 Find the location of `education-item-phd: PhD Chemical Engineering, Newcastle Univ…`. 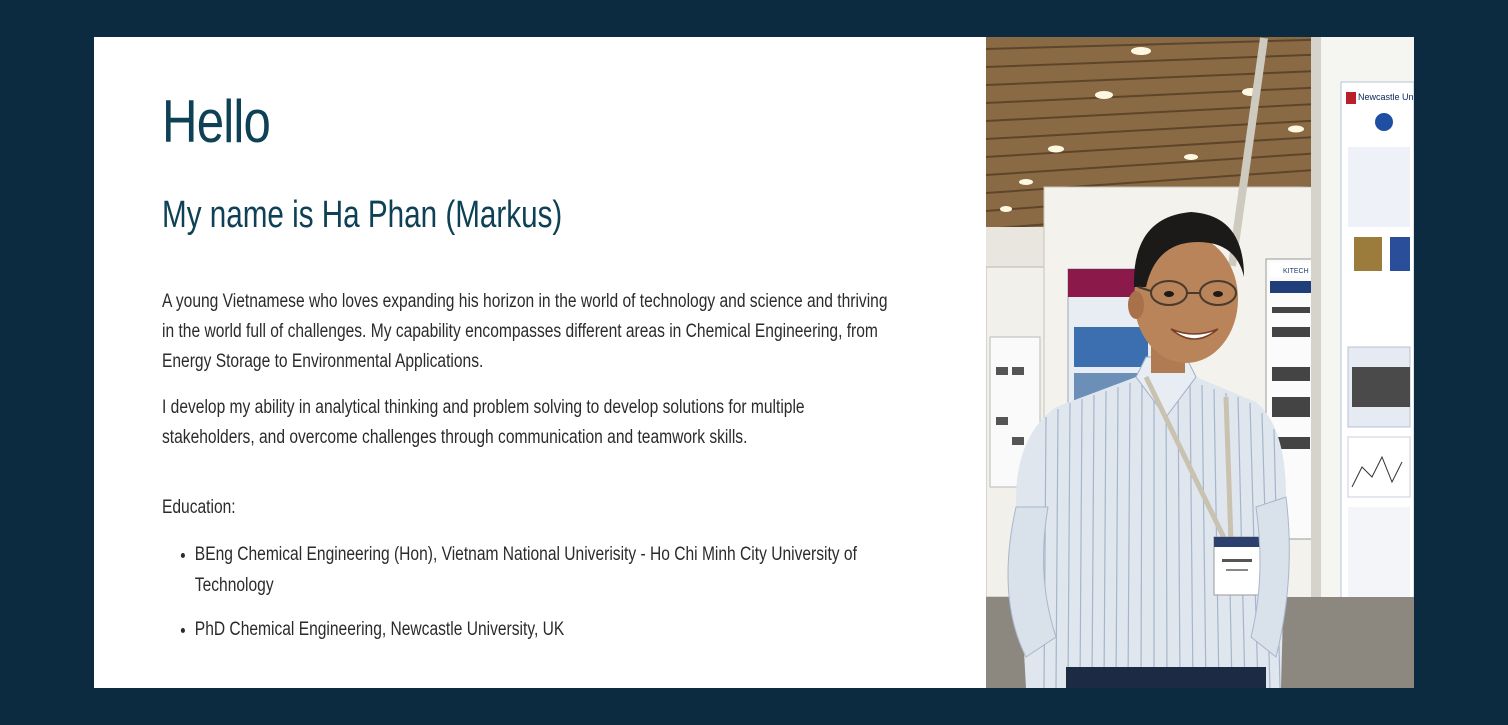

education-item-phd: PhD Chemical Engineering, Newcastle Univ… is located at coordinates (547, 629).